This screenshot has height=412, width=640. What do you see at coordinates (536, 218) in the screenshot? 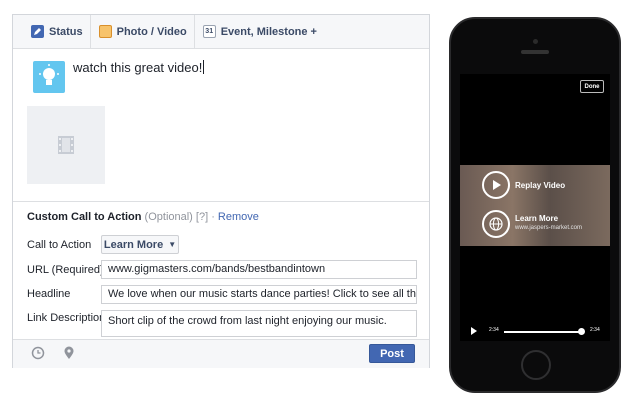
I see `learn-more-label: Learn More` at bounding box center [536, 218].